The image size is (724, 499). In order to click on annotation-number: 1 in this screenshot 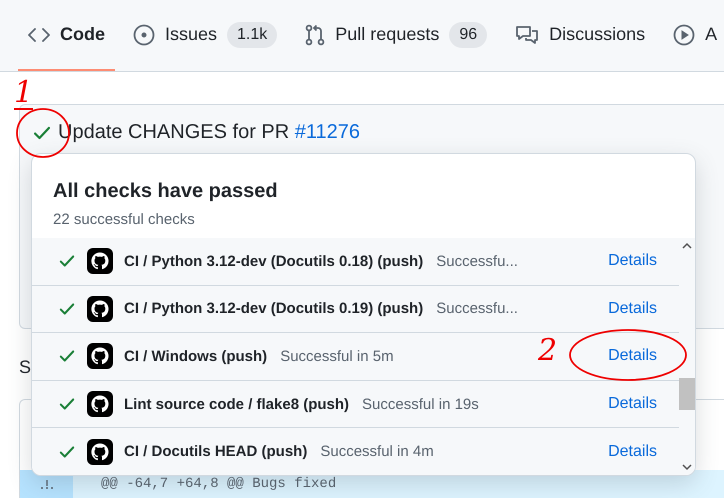, I will do `click(24, 94)`.